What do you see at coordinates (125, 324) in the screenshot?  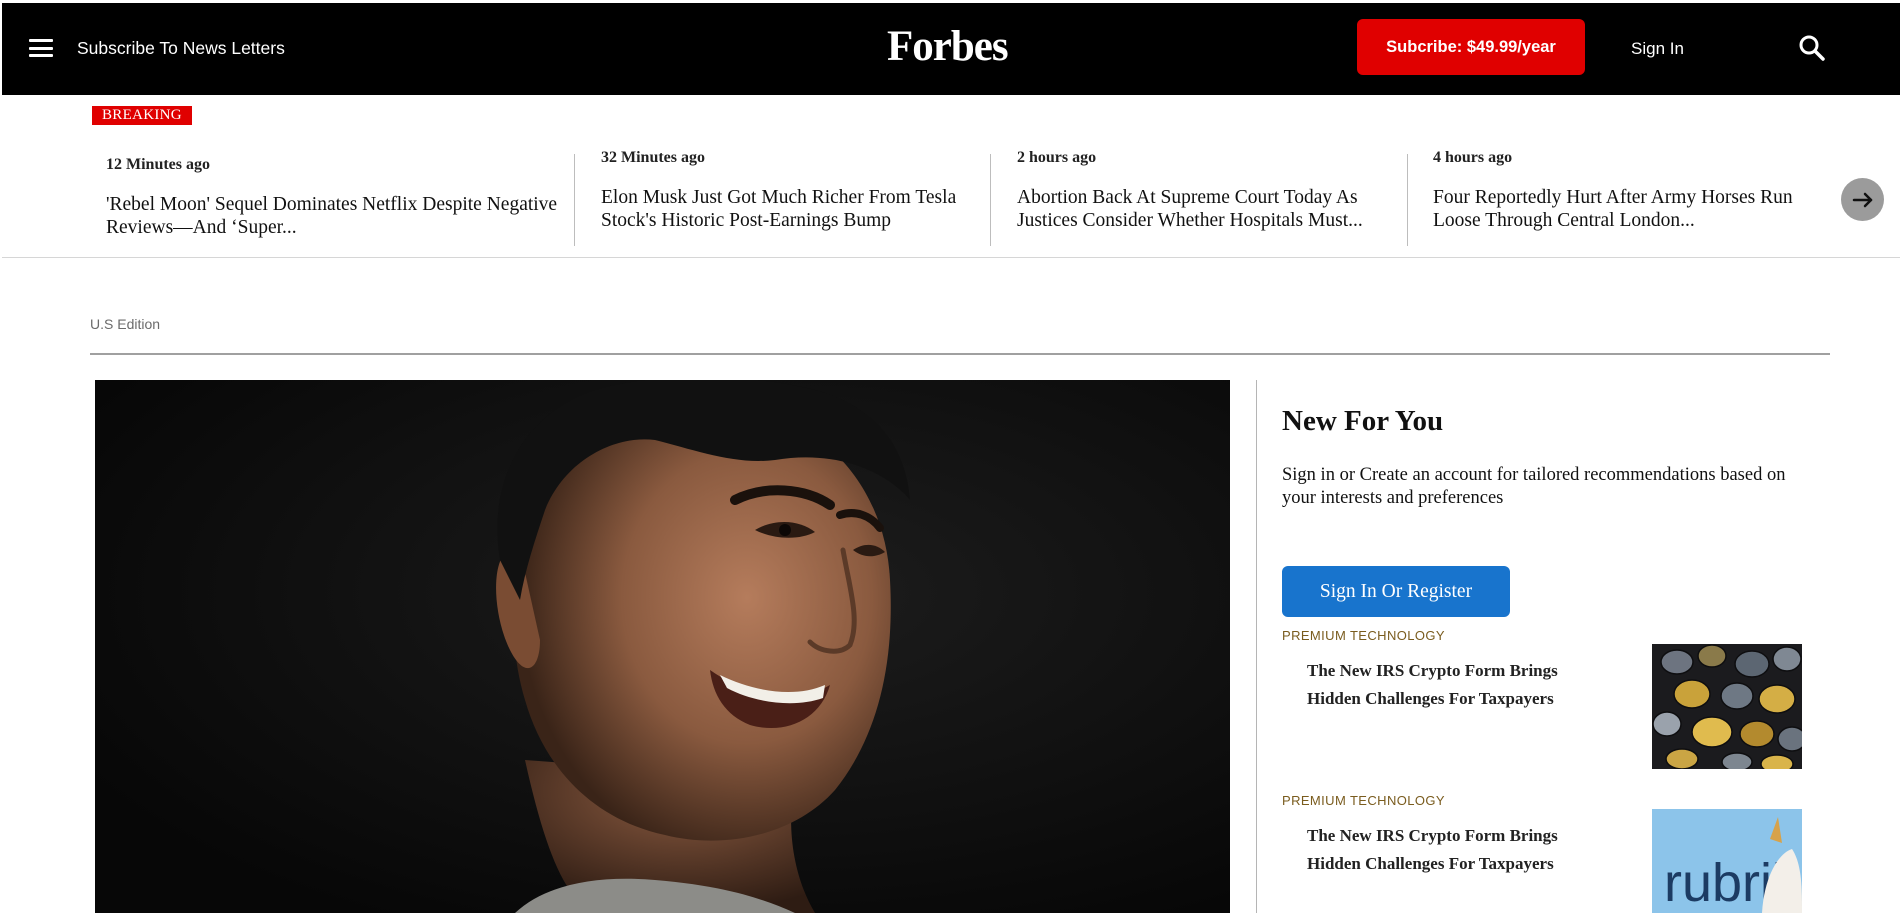 I see `edition-label: U.S Edition` at bounding box center [125, 324].